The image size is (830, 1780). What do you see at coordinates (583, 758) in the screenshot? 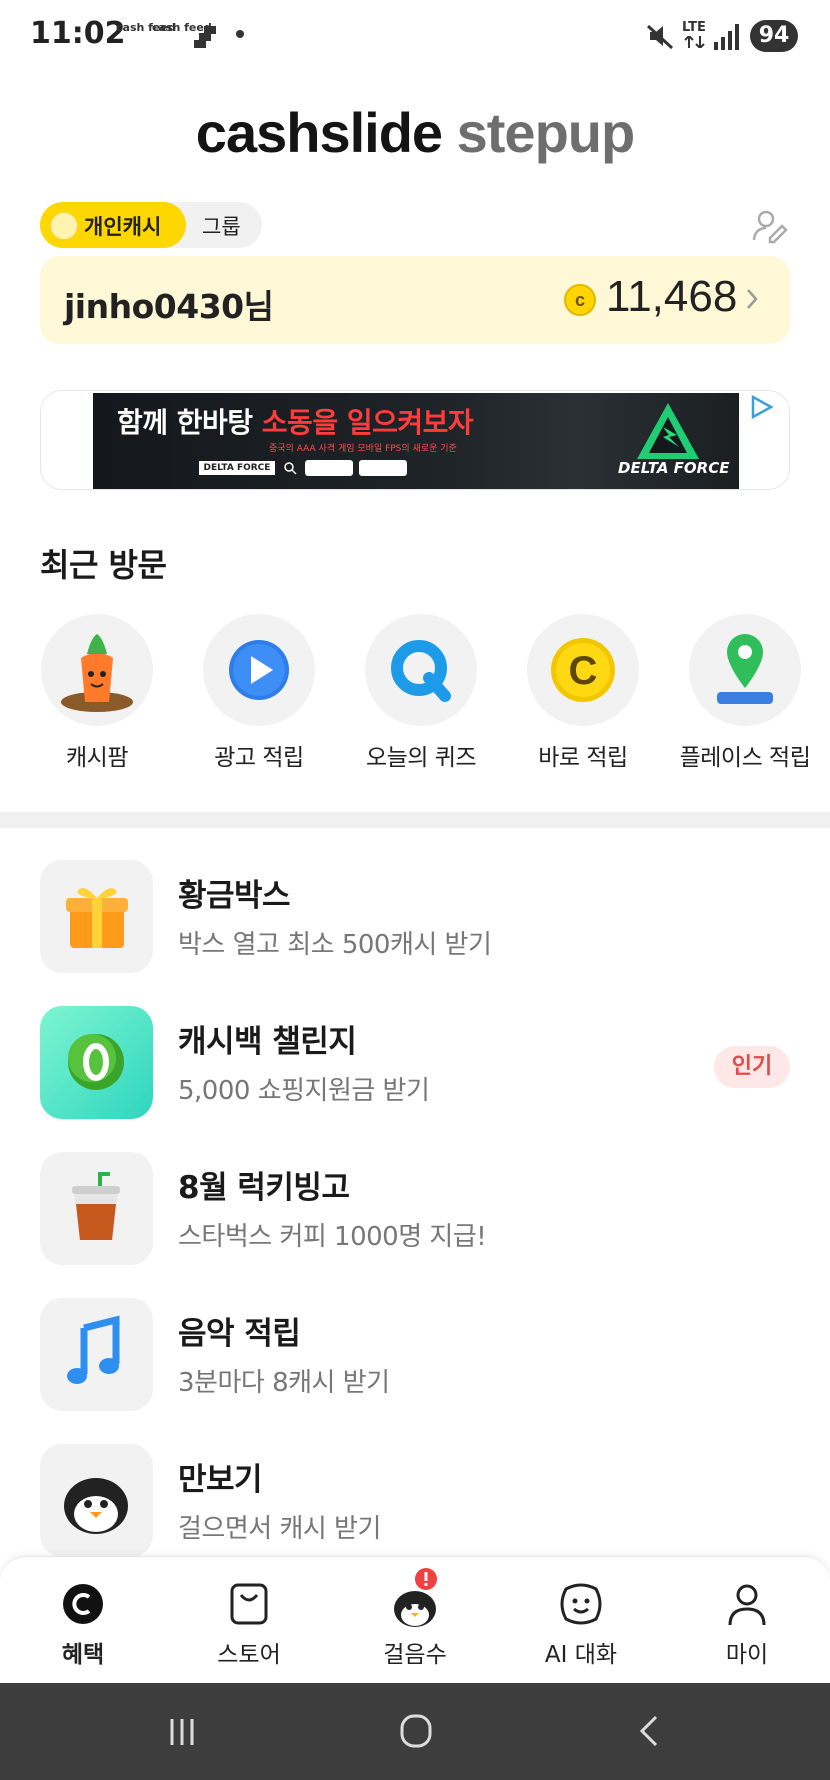
I see `recent-label: 바로 적립` at bounding box center [583, 758].